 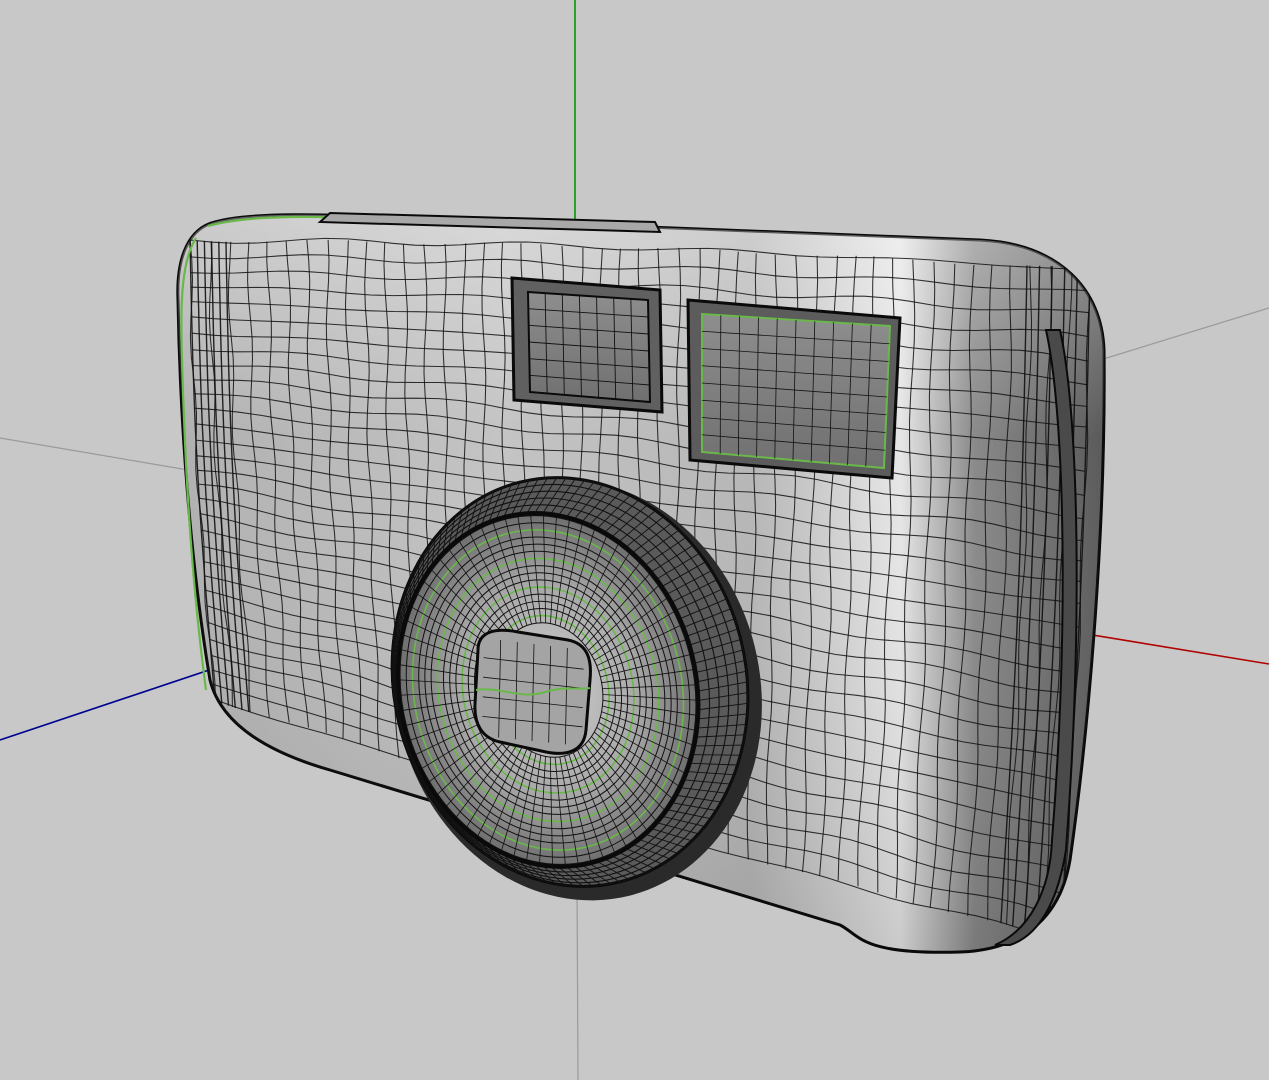 What do you see at coordinates (100, 455) in the screenshot?
I see `x-axis-negative` at bounding box center [100, 455].